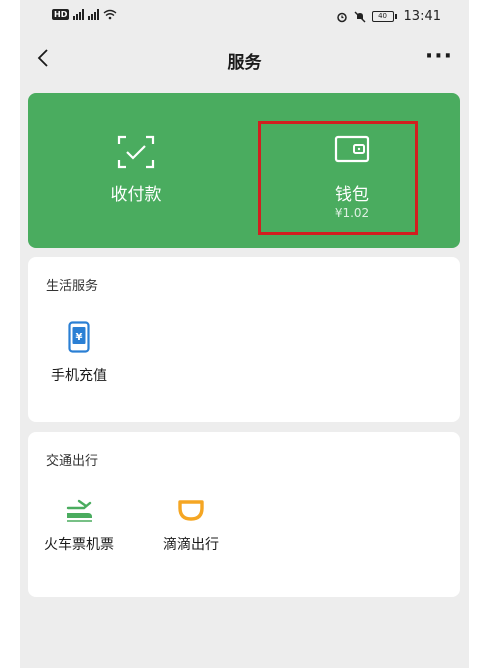 This screenshot has height=668, width=492. What do you see at coordinates (191, 545) in the screenshot?
I see `didi-label: 滴滴出行` at bounding box center [191, 545].